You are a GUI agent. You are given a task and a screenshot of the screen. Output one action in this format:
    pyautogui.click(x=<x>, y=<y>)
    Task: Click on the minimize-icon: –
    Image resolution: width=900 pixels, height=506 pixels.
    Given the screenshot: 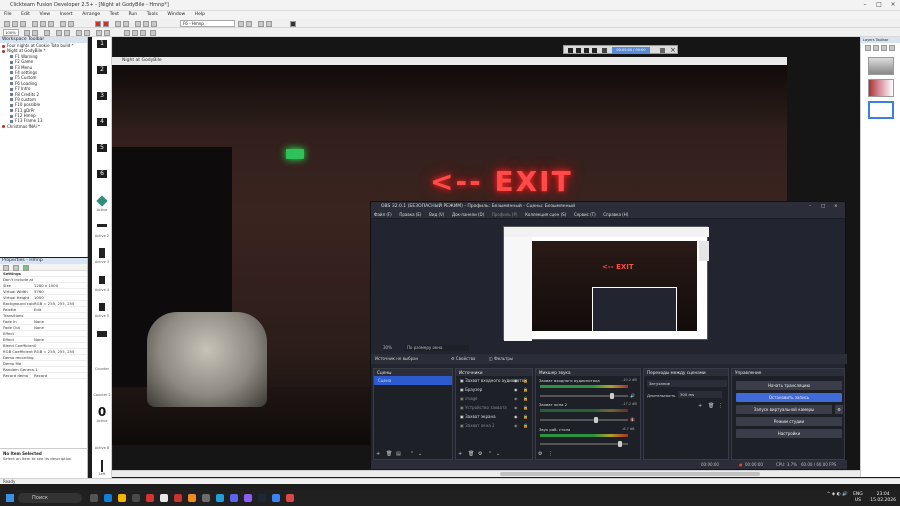 What is the action you would take?
    pyautogui.click(x=865, y=5)
    